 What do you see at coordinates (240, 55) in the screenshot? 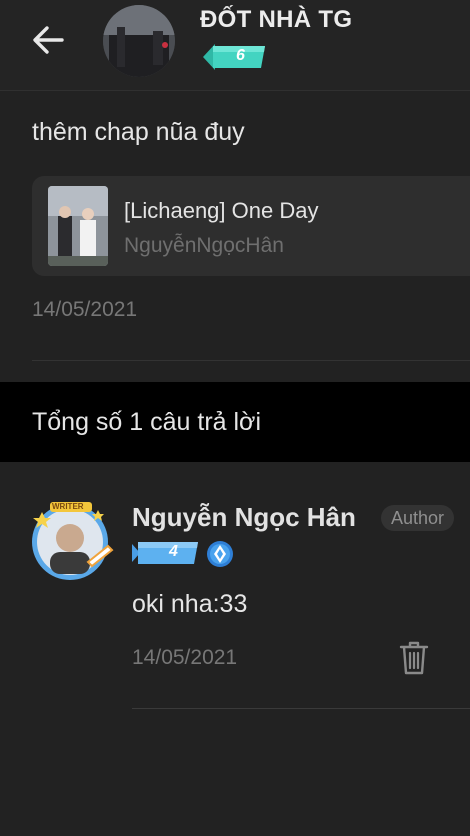
I see `level-number: 6` at bounding box center [240, 55].